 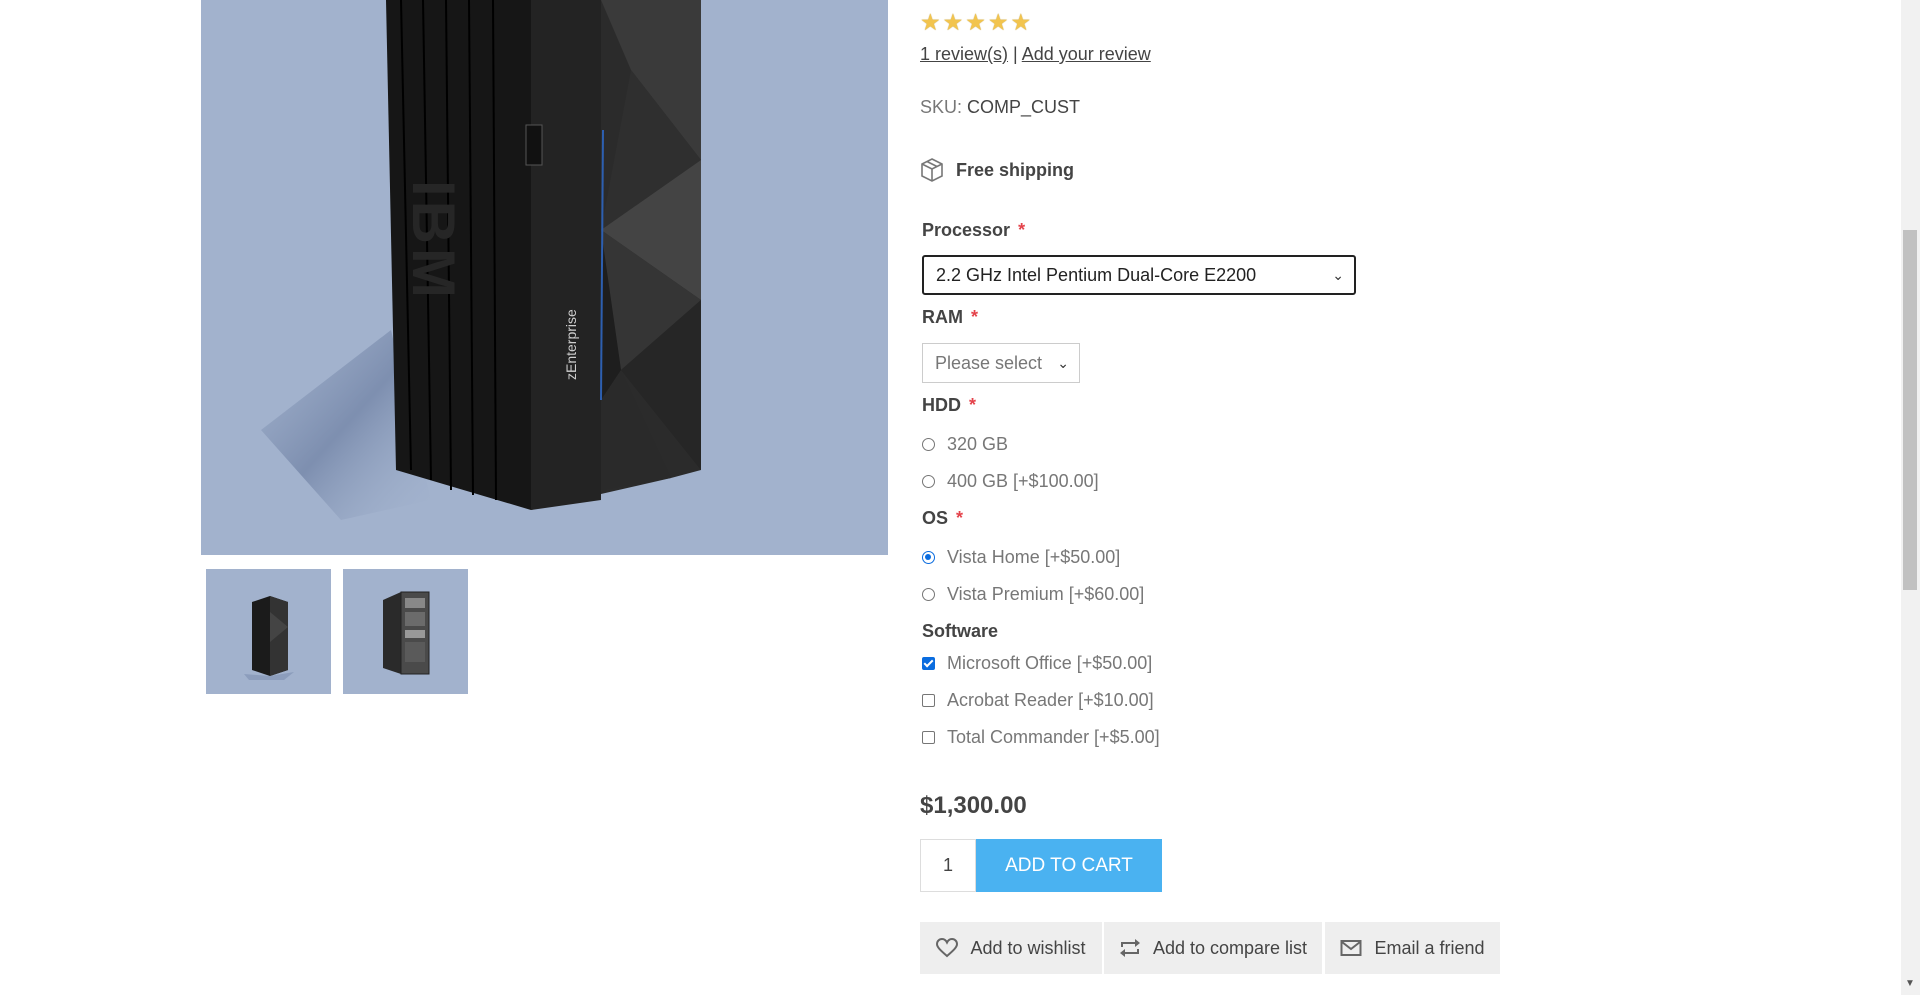 What do you see at coordinates (1024, 107) in the screenshot?
I see `sku-value: COMP_CUST` at bounding box center [1024, 107].